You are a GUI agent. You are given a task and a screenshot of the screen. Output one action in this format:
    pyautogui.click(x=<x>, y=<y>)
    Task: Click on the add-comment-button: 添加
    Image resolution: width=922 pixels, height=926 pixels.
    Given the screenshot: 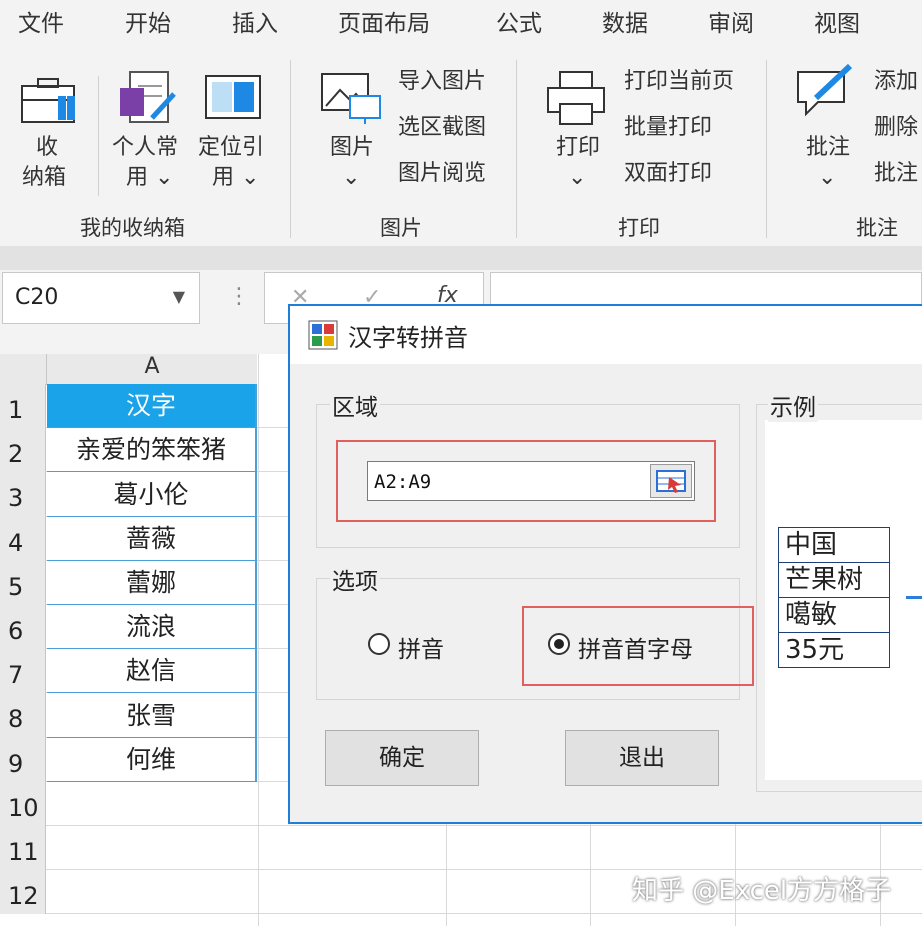 What is the action you would take?
    pyautogui.click(x=896, y=82)
    